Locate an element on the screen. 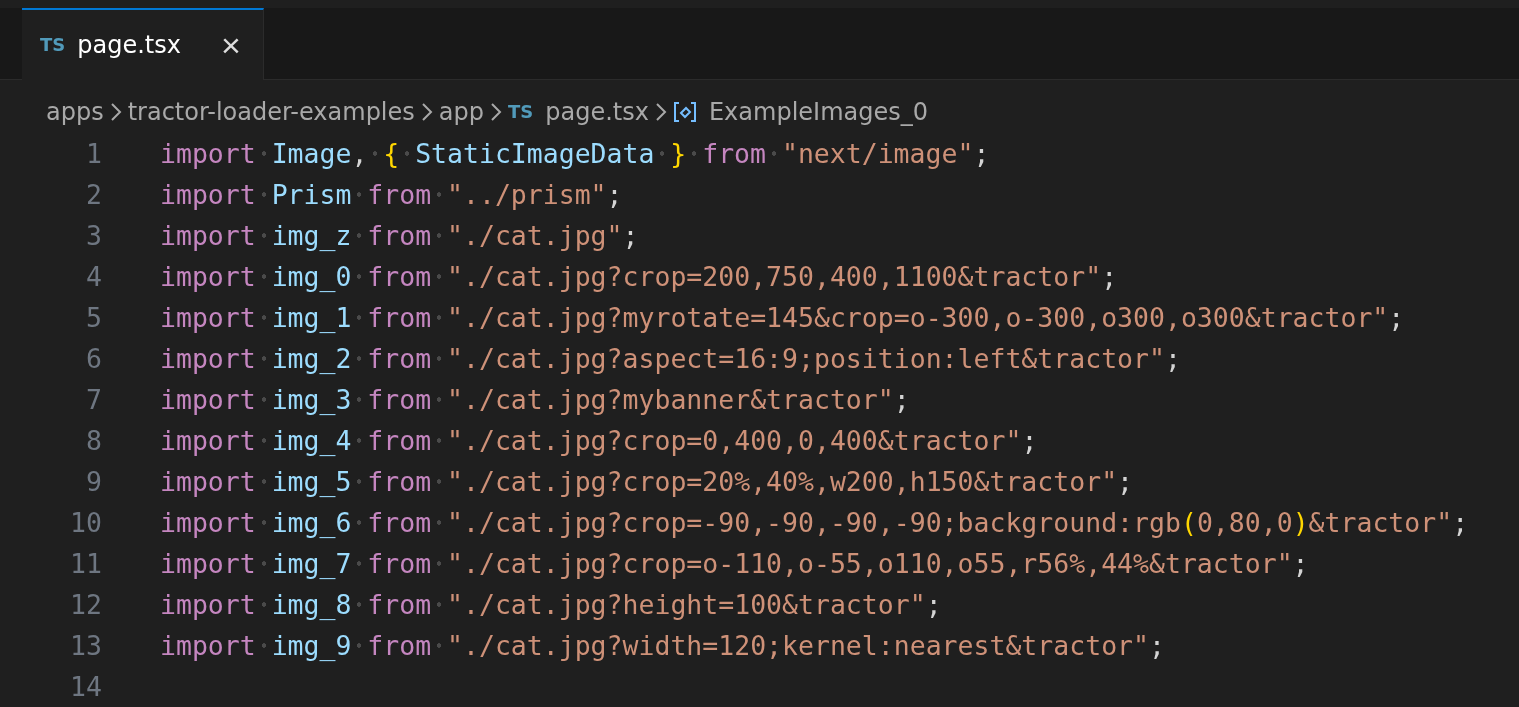 This screenshot has height=707, width=1519. line-number: 10 is located at coordinates (85, 522).